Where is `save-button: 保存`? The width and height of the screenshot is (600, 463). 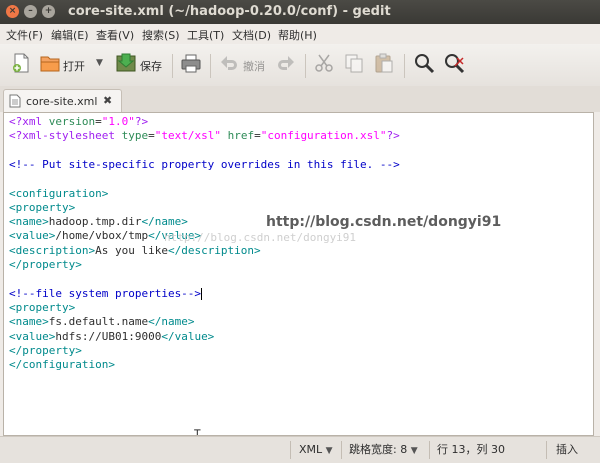
save-button: 保存 is located at coordinates (140, 65).